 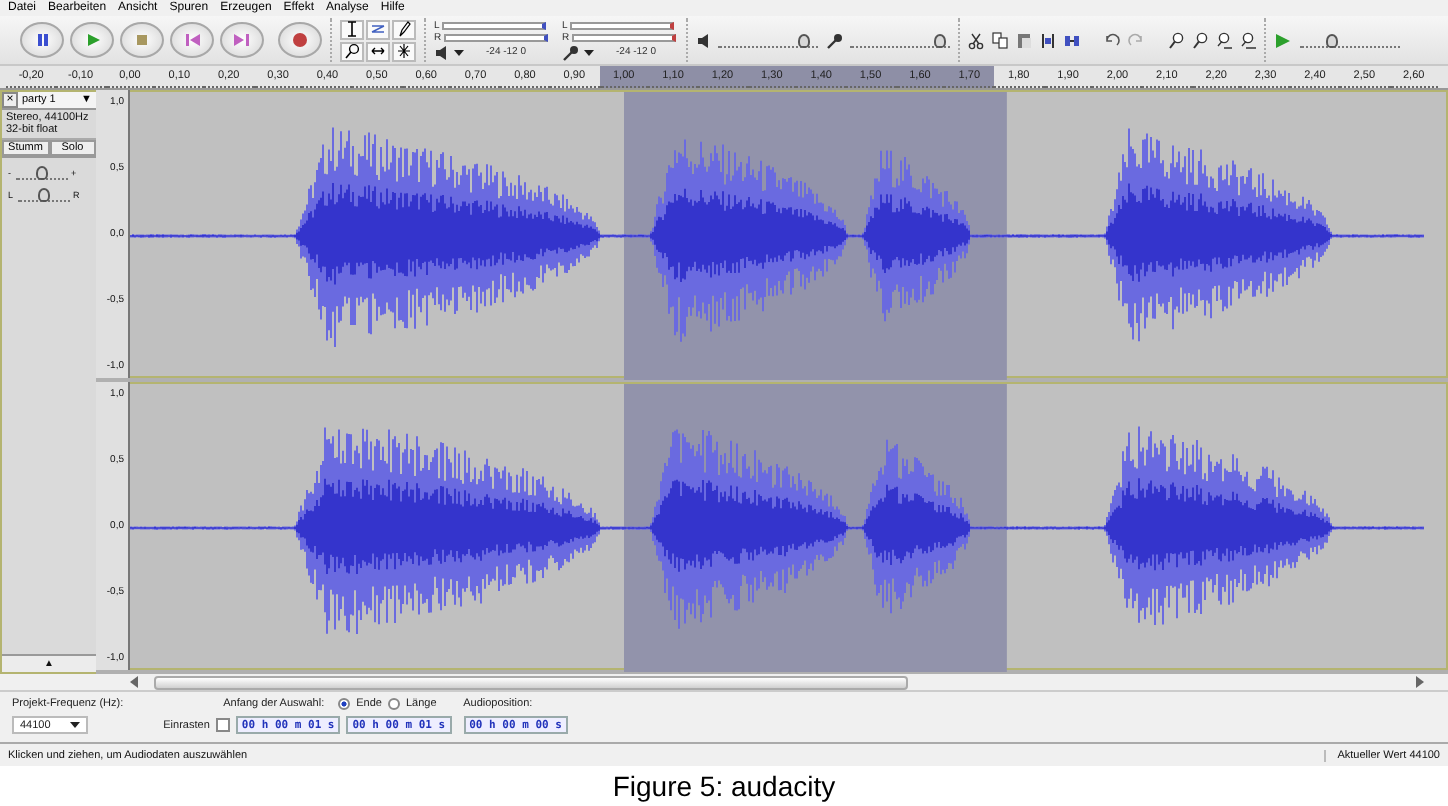 I want to click on stop-icon, so click(x=142, y=40).